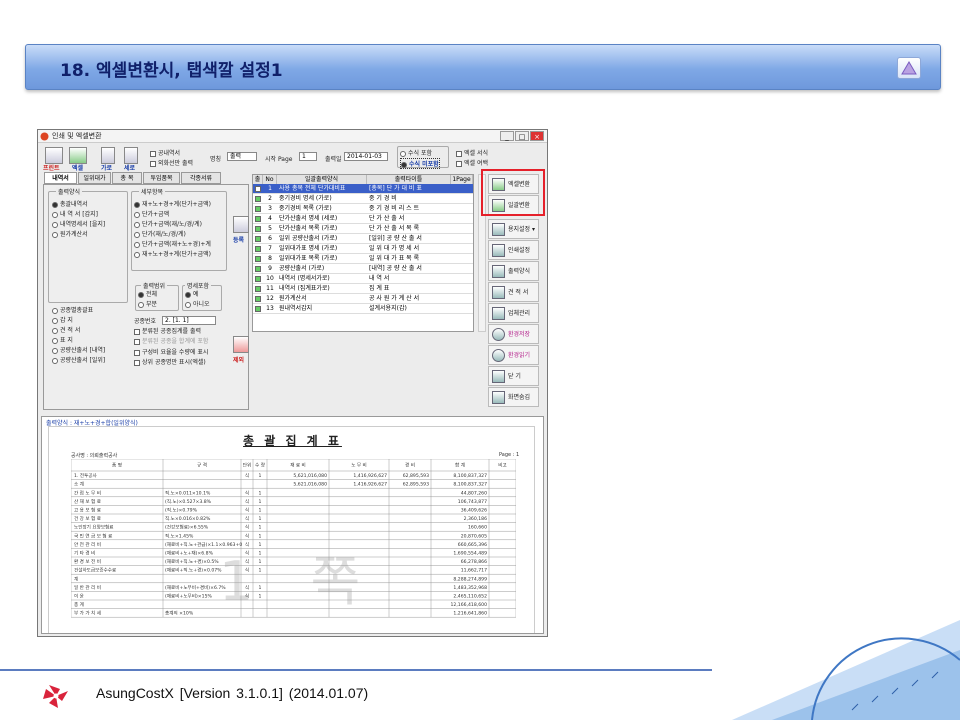 Image resolution: width=960 pixels, height=720 pixels. Describe the element at coordinates (62, 341) in the screenshot. I see `lower-option-4: 표 지` at that location.